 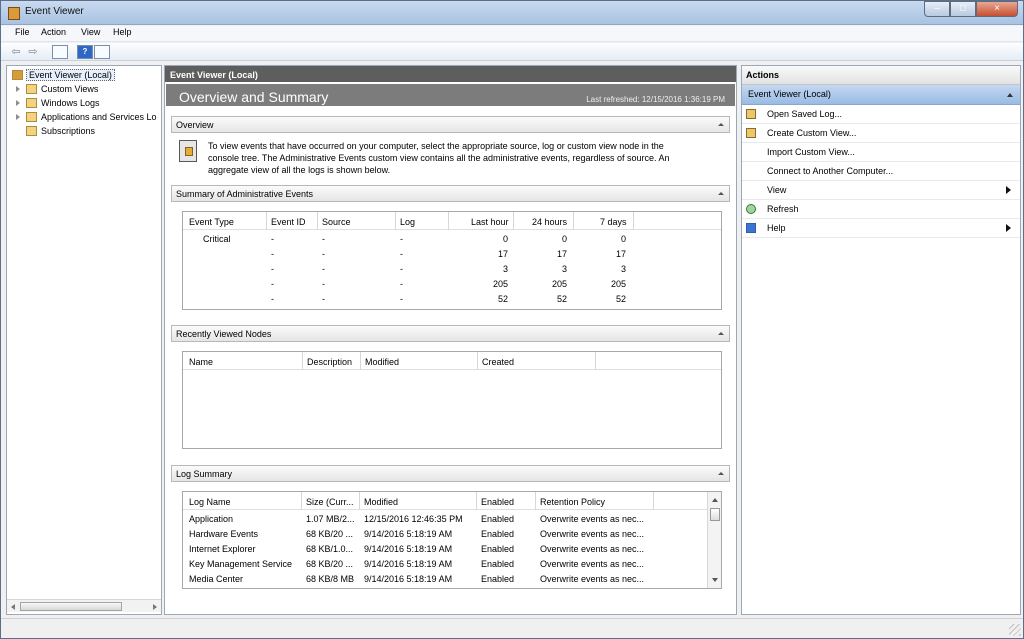 I want to click on status-bar, so click(x=512, y=628).